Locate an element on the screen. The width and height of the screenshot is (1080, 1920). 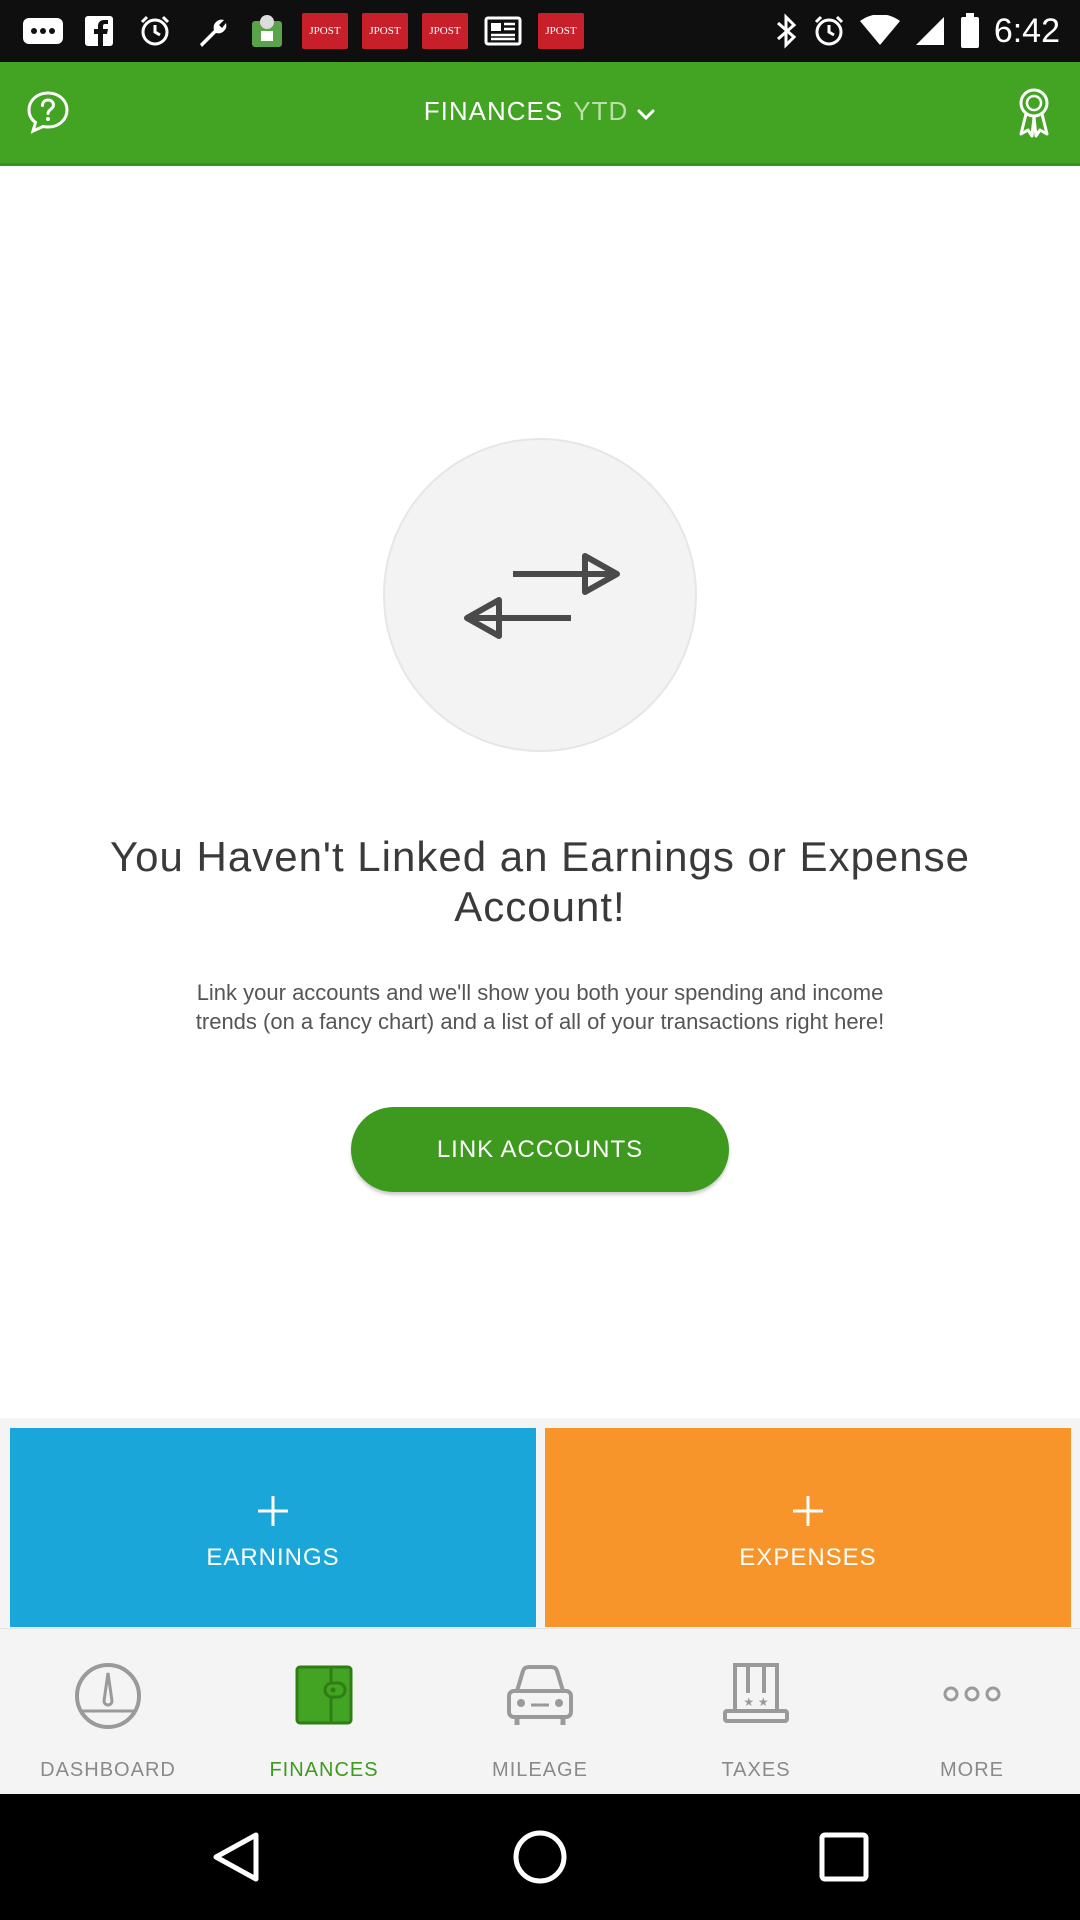
period-label: YTD is located at coordinates (601, 111).